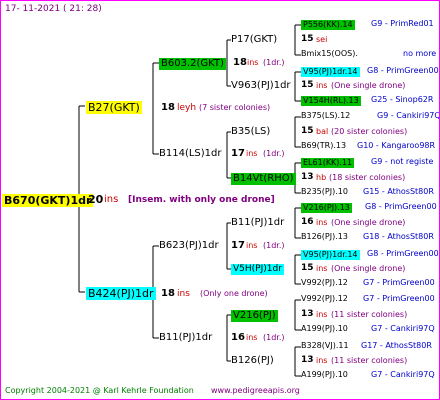  I want to click on root-queen-name: B670(GKT)1dr, so click(48, 200).